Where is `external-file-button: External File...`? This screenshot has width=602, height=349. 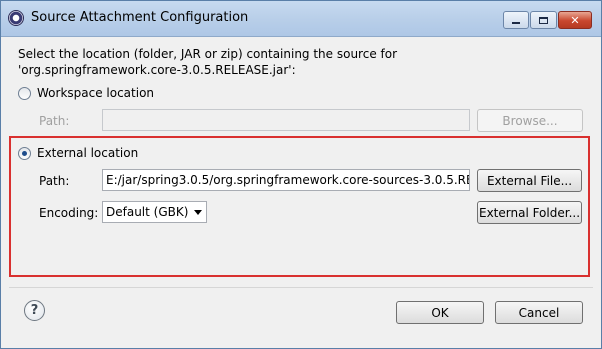
external-file-button: External File... is located at coordinates (529, 180).